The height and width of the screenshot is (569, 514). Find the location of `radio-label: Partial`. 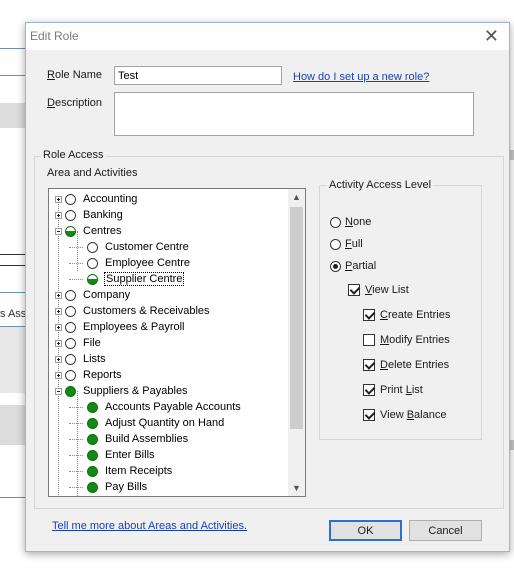

radio-label: Partial is located at coordinates (361, 266).